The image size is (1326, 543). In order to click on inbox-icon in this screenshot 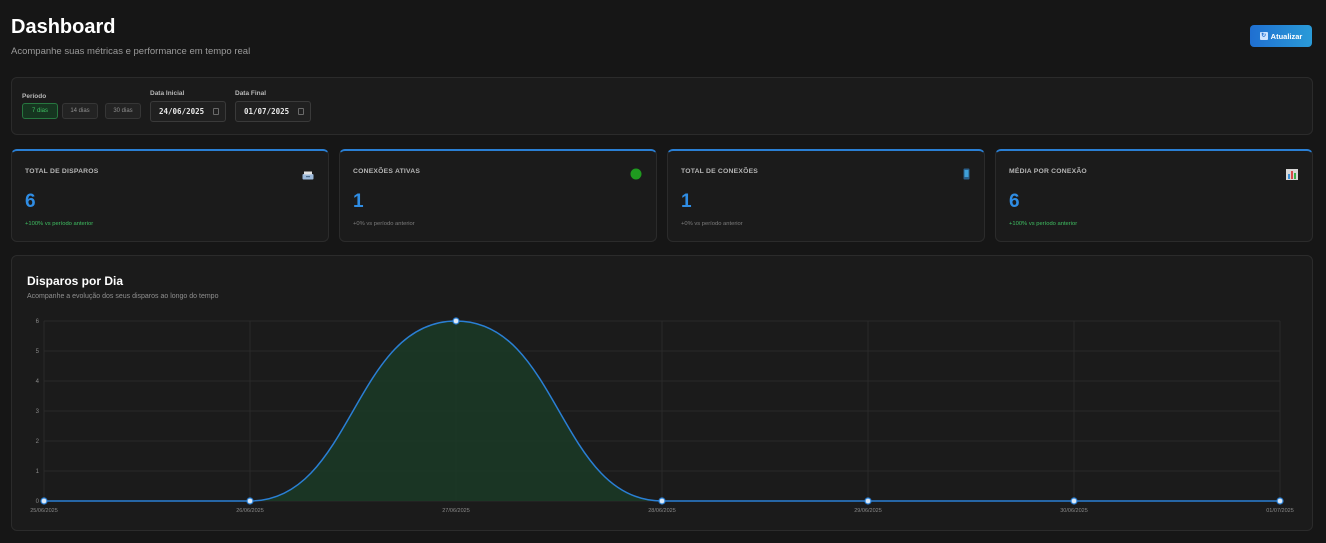, I will do `click(308, 176)`.